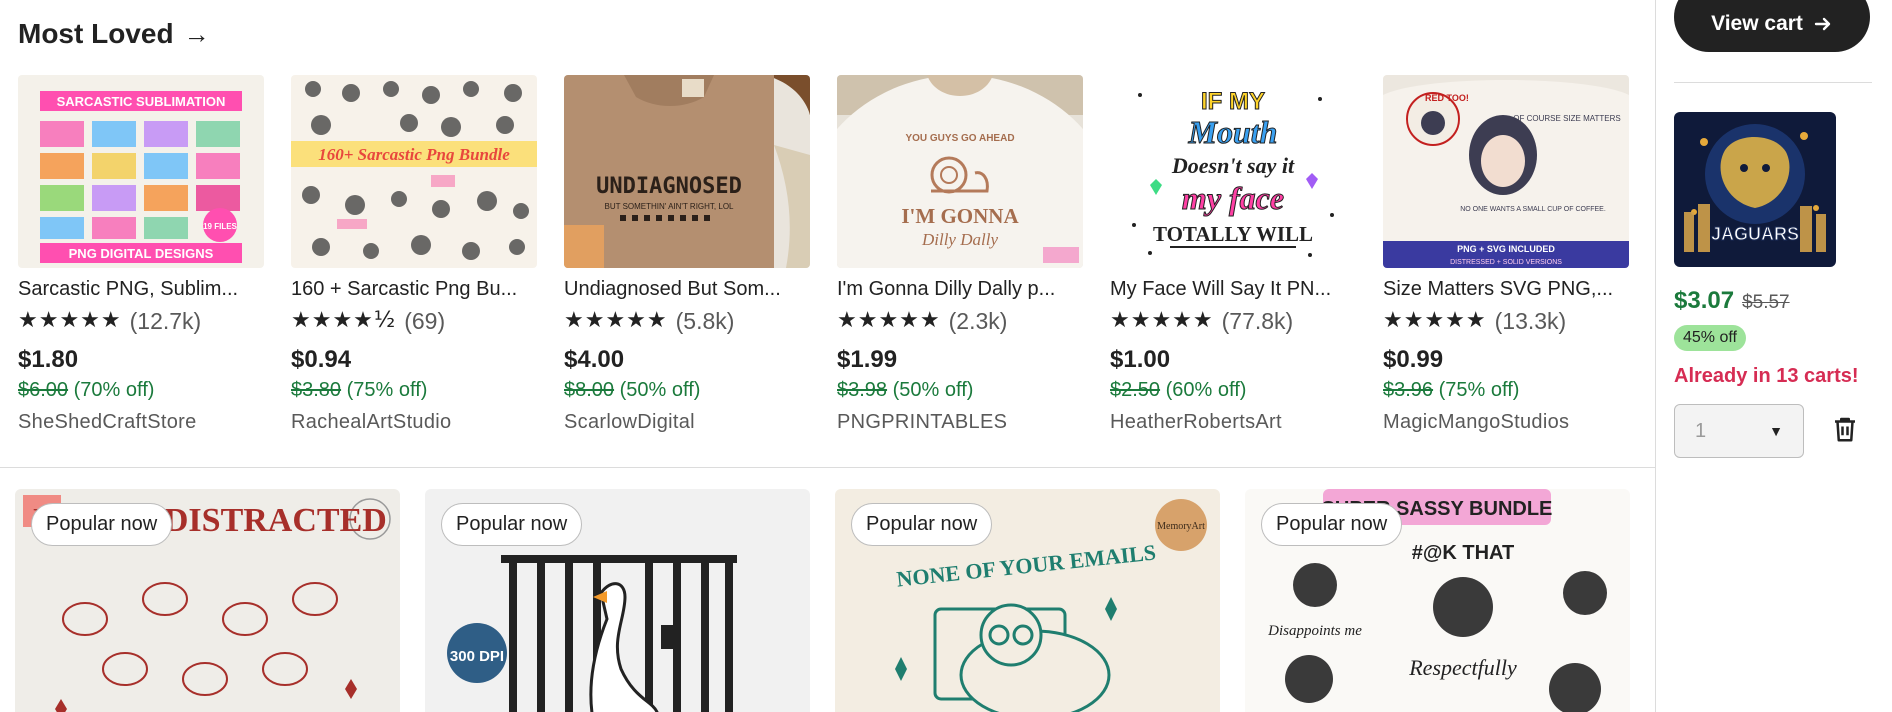 Image resolution: width=1892 pixels, height=712 pixels. Describe the element at coordinates (1506, 422) in the screenshot. I see `shop-name: MagicMangoStudios` at that location.